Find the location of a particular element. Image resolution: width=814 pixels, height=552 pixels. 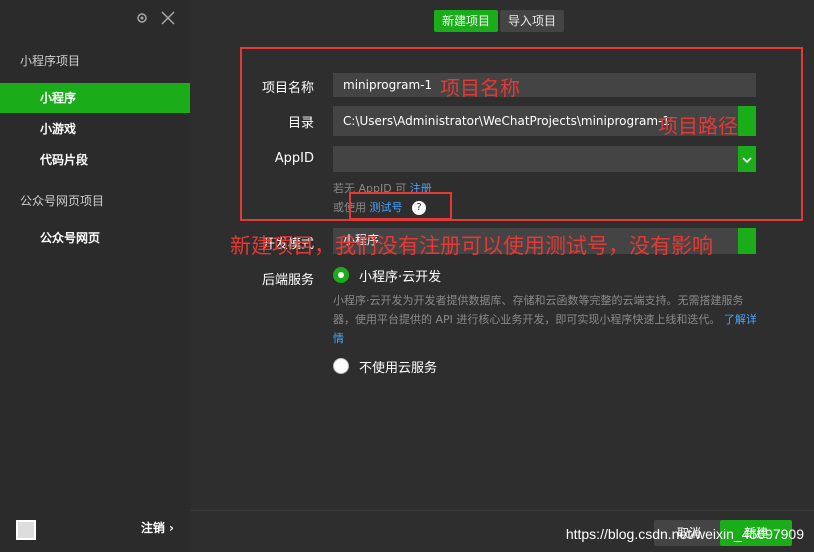

devmode-dropdown-button is located at coordinates (747, 241).